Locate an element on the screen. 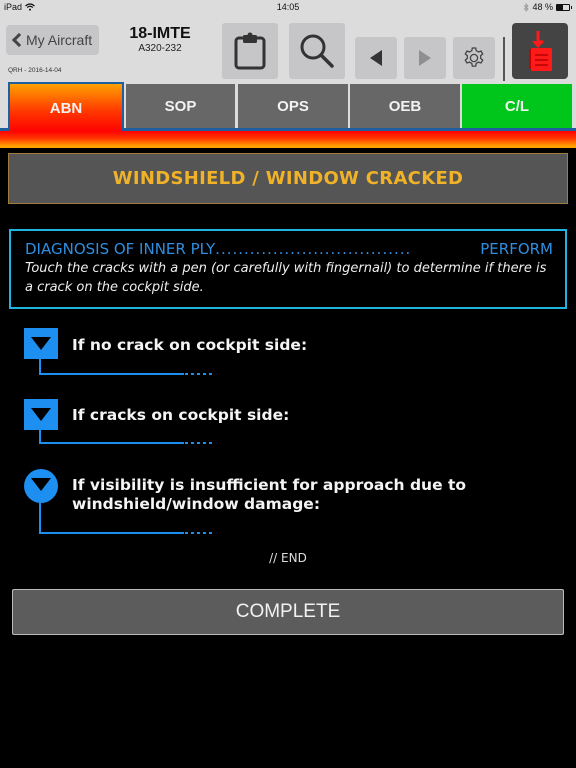  procedure-title: WINDSHIELD / WINDOW CRACKED is located at coordinates (288, 178).